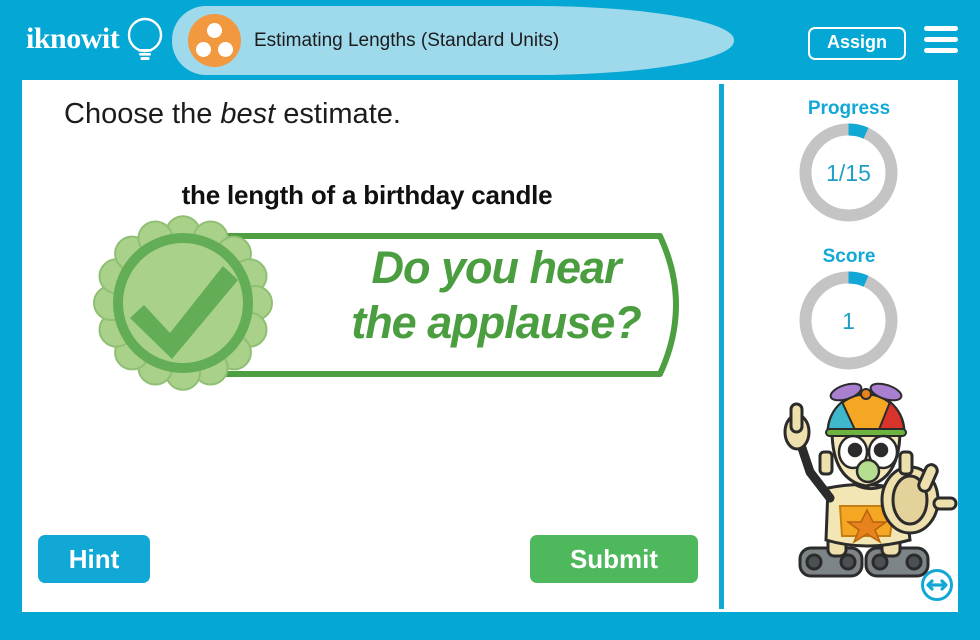  Describe the element at coordinates (496, 295) in the screenshot. I see `feedback-message: Do you hear the applause?` at that location.